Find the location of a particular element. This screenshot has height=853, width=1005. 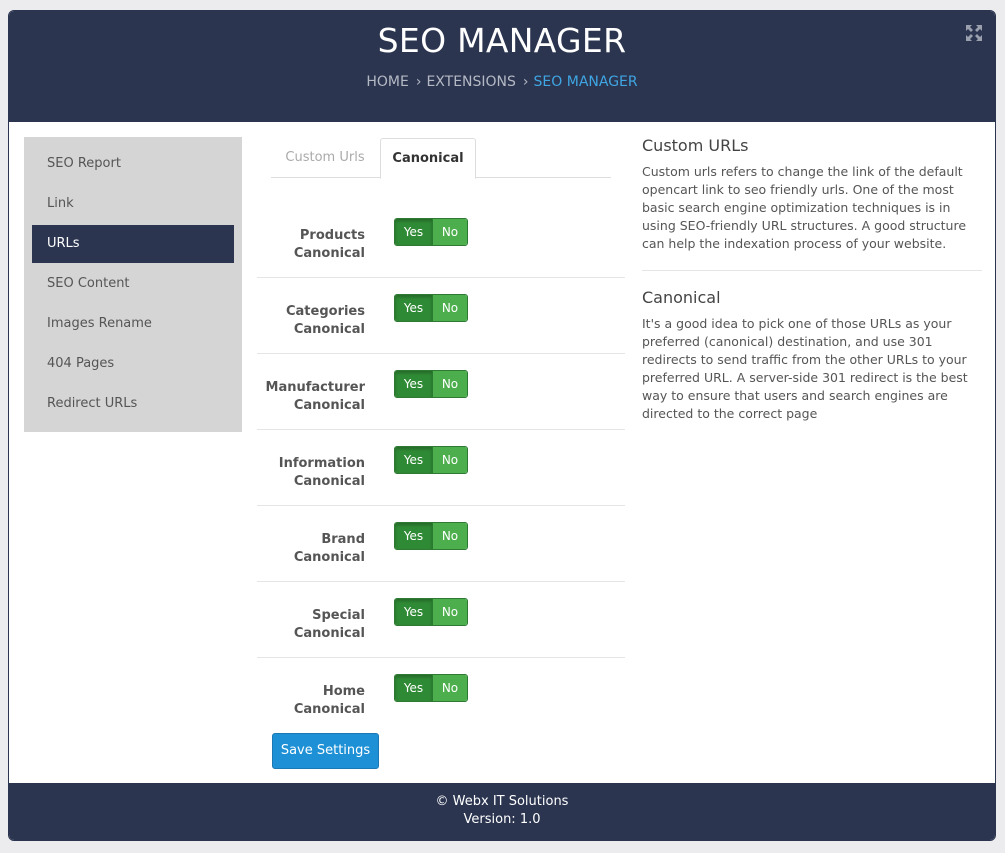

setting-label-line1: Brand is located at coordinates (343, 539).